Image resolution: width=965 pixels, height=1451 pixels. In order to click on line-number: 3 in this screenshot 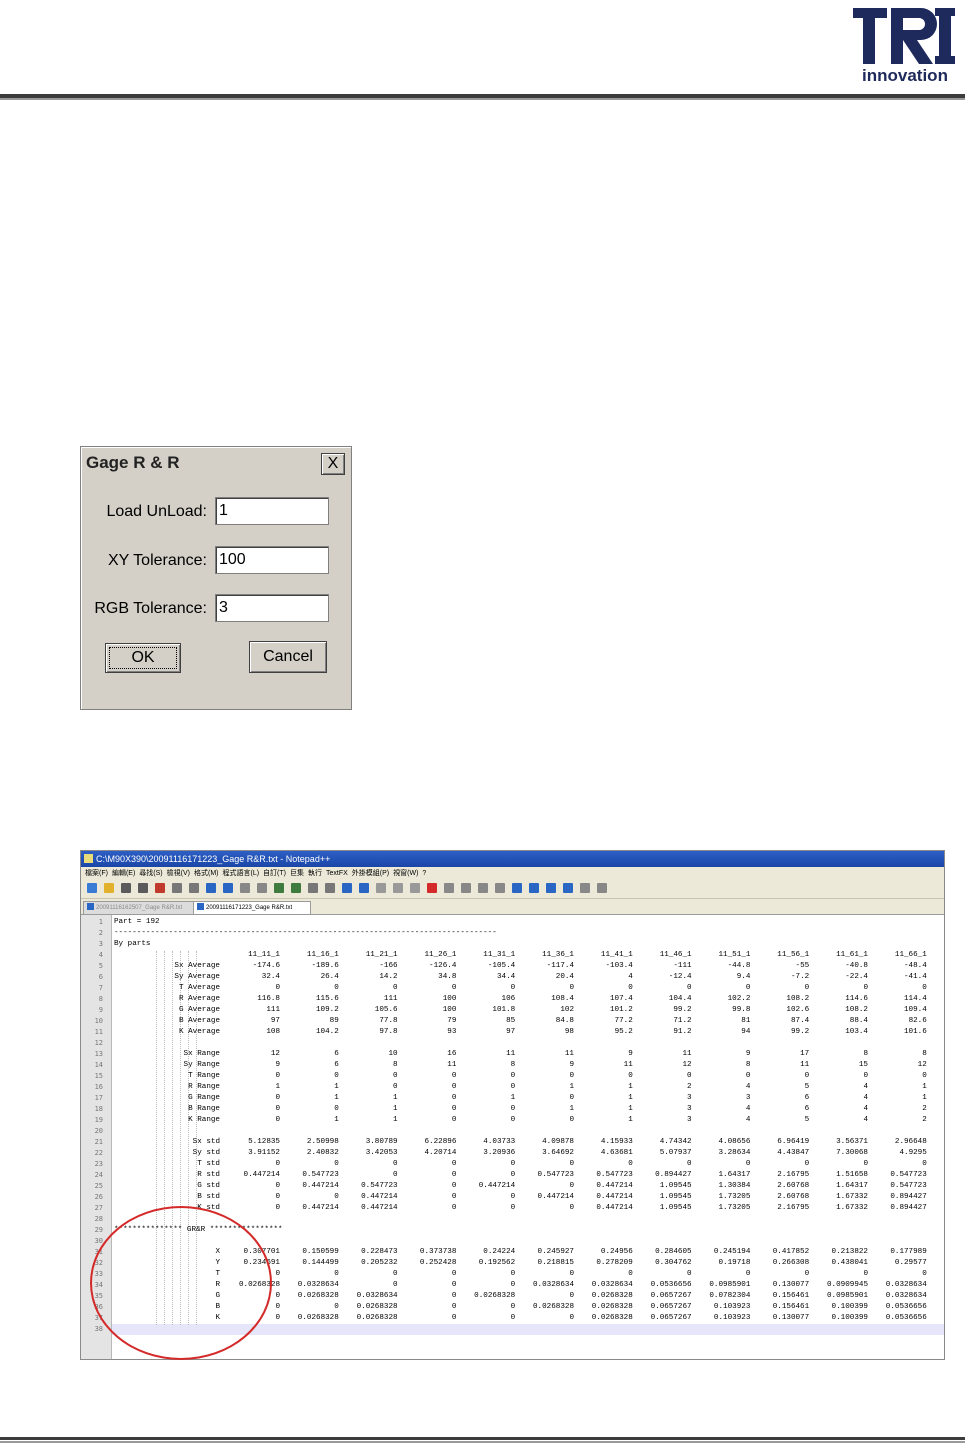, I will do `click(100, 944)`.